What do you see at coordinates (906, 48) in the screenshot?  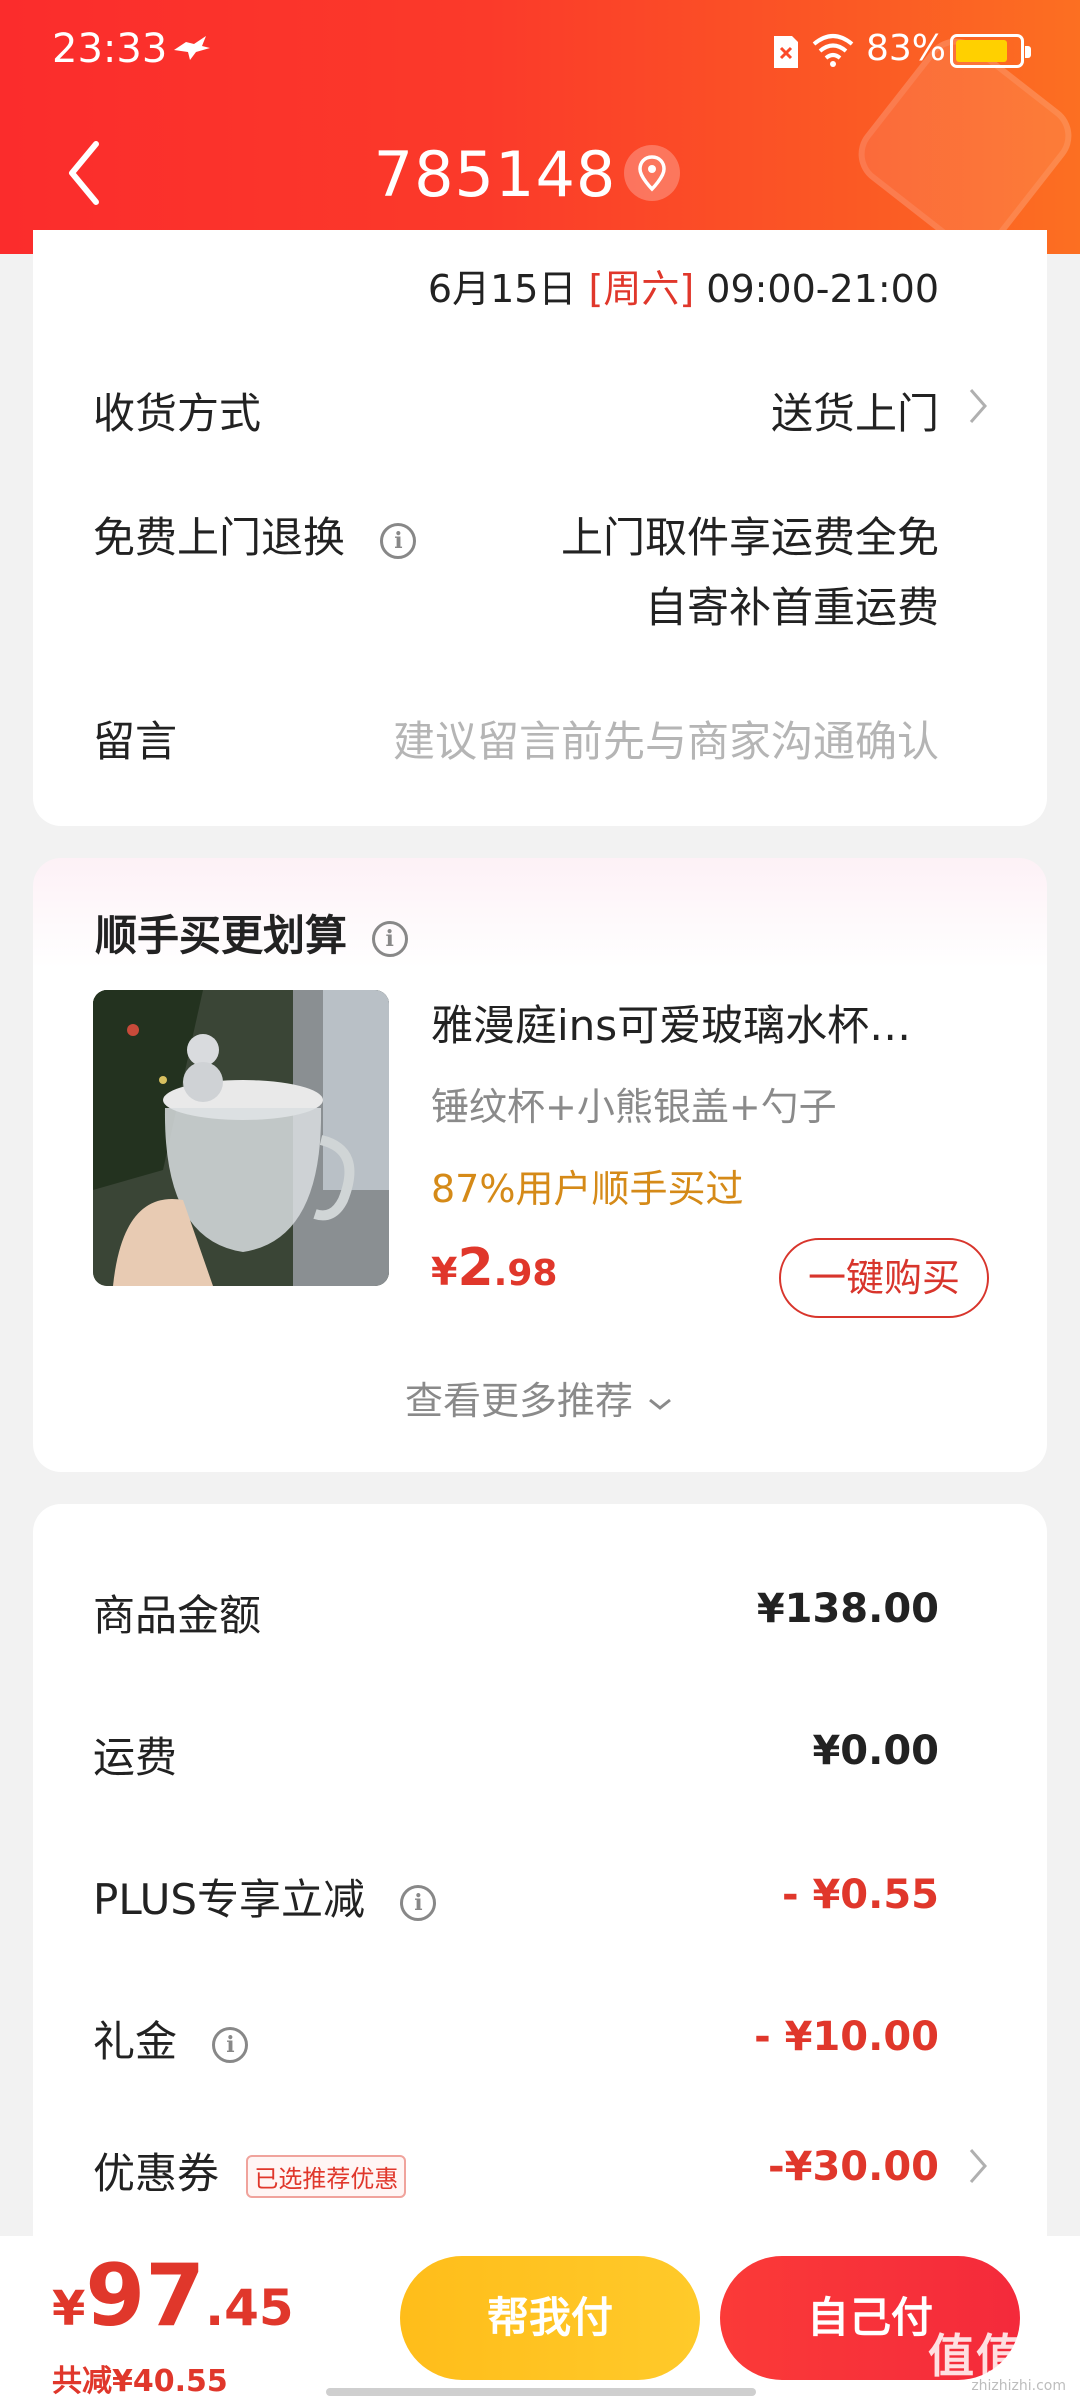 I see `battery-percent: 83%` at bounding box center [906, 48].